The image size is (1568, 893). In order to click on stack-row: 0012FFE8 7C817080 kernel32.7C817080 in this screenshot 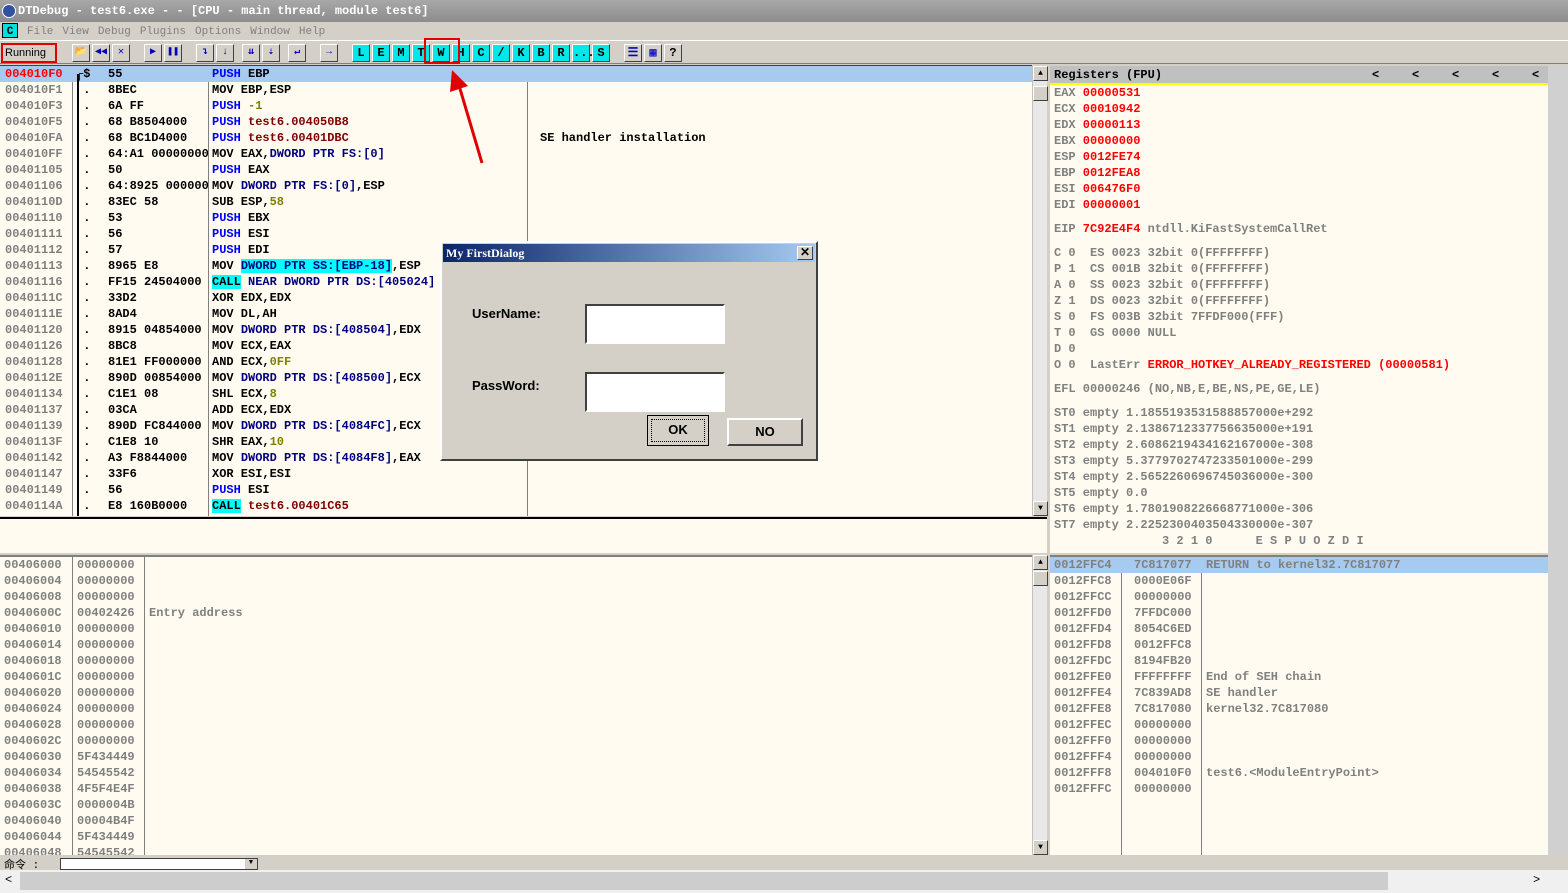, I will do `click(1299, 709)`.